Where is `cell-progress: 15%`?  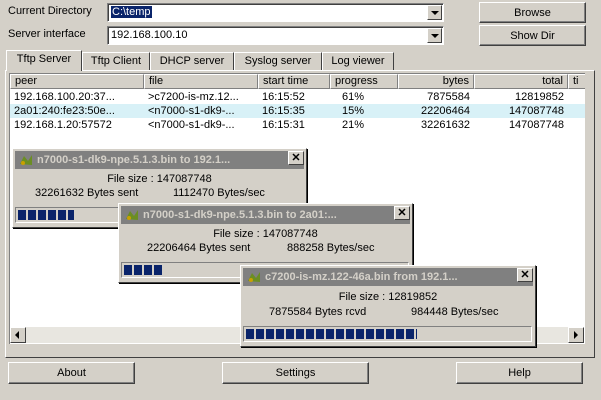 cell-progress: 15% is located at coordinates (353, 111).